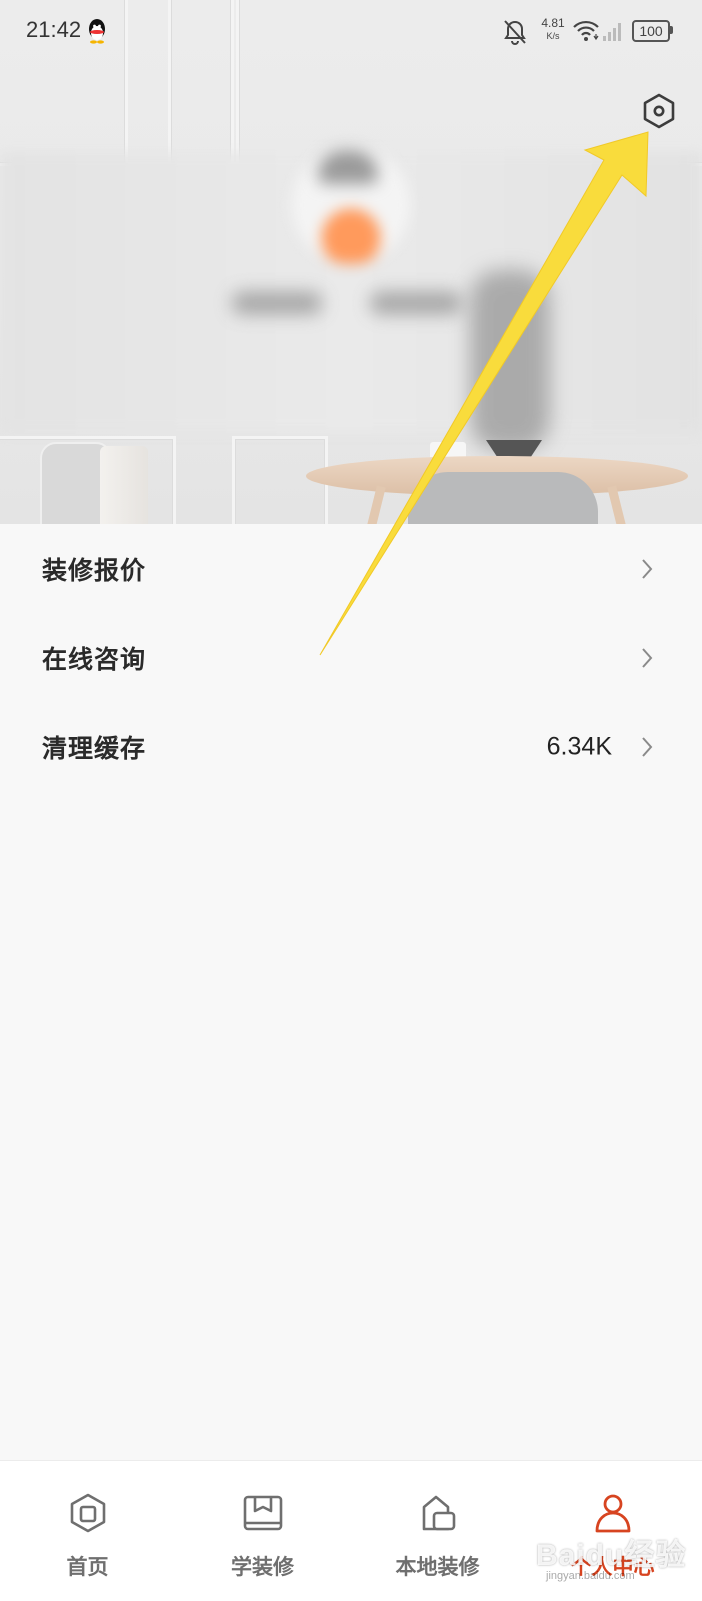  Describe the element at coordinates (97, 31) in the screenshot. I see `qq-icon` at that location.